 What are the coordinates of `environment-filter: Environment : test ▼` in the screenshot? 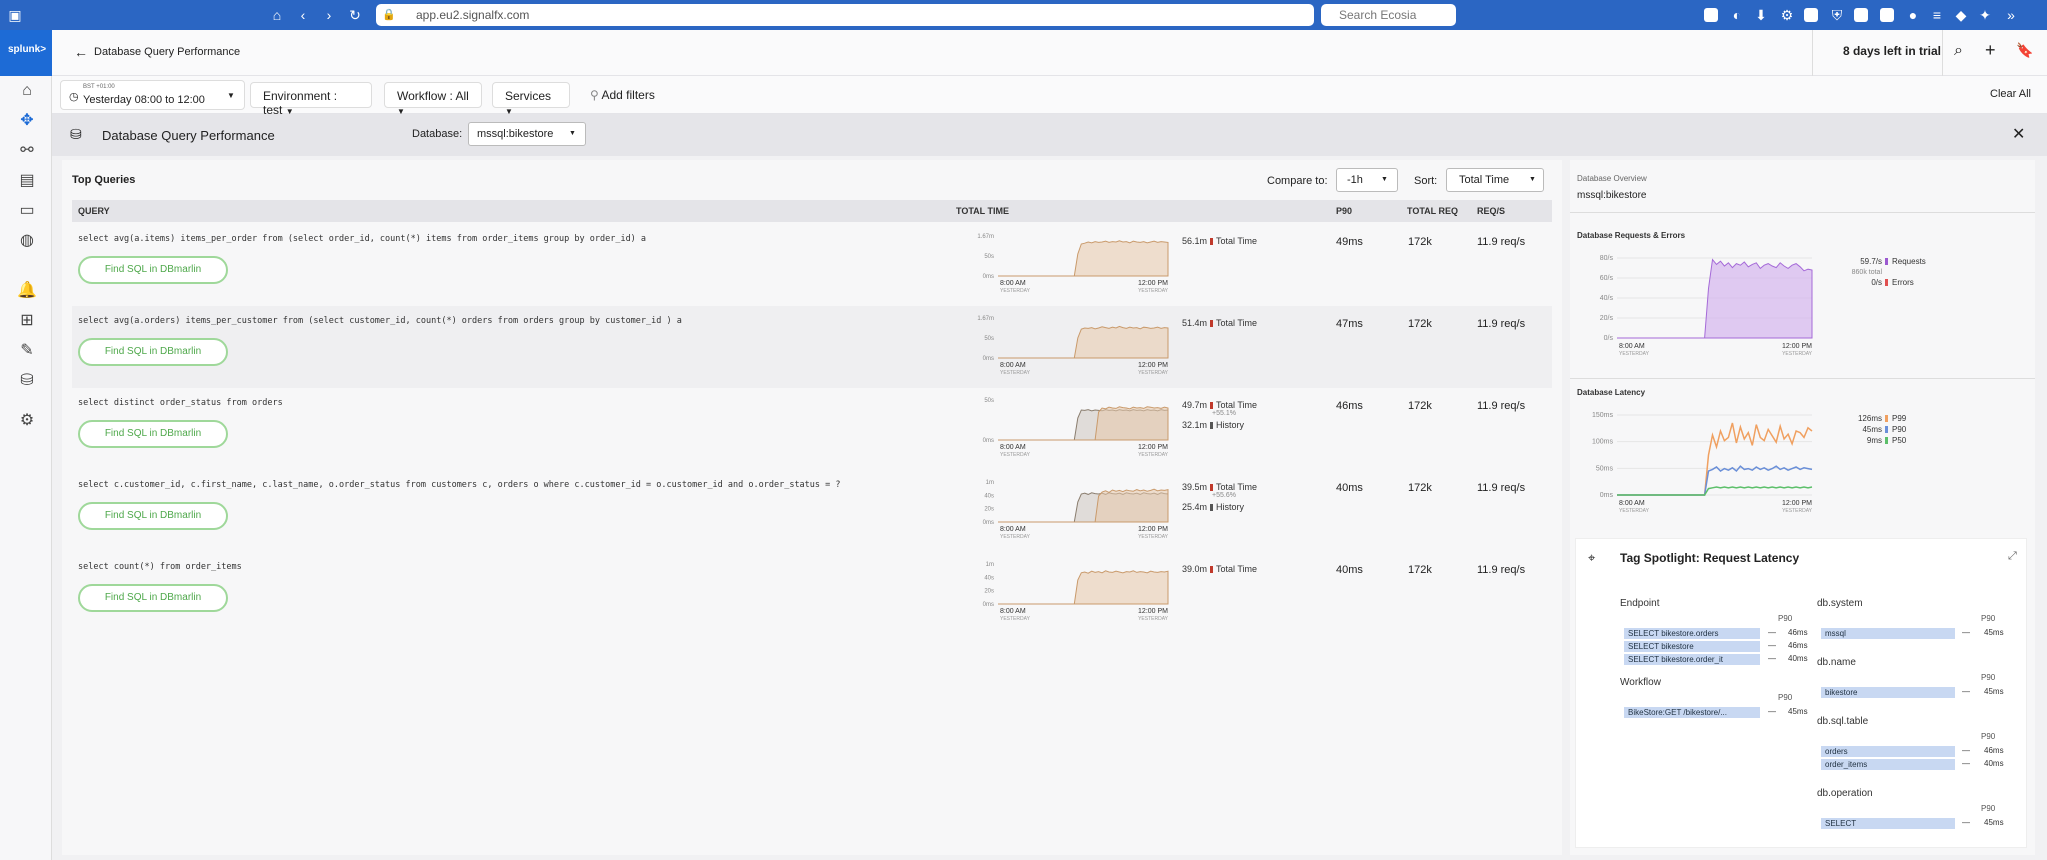 It's located at (311, 99).